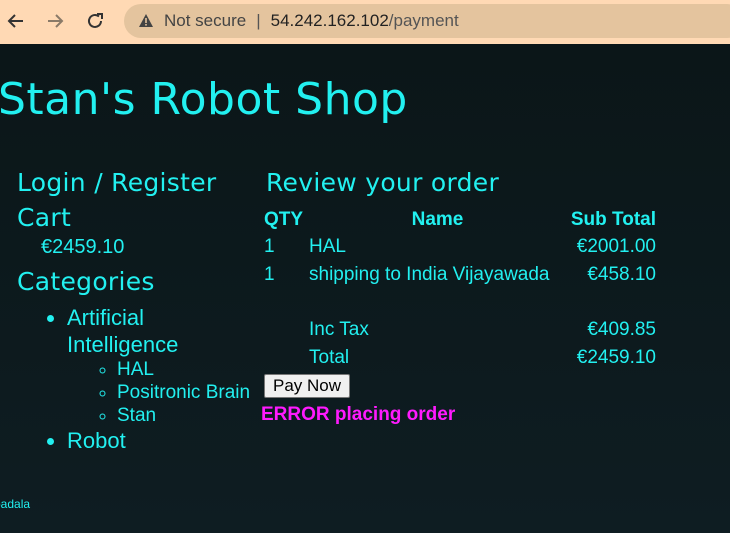  Describe the element at coordinates (327, 246) in the screenshot. I see `row-name: HAL` at that location.